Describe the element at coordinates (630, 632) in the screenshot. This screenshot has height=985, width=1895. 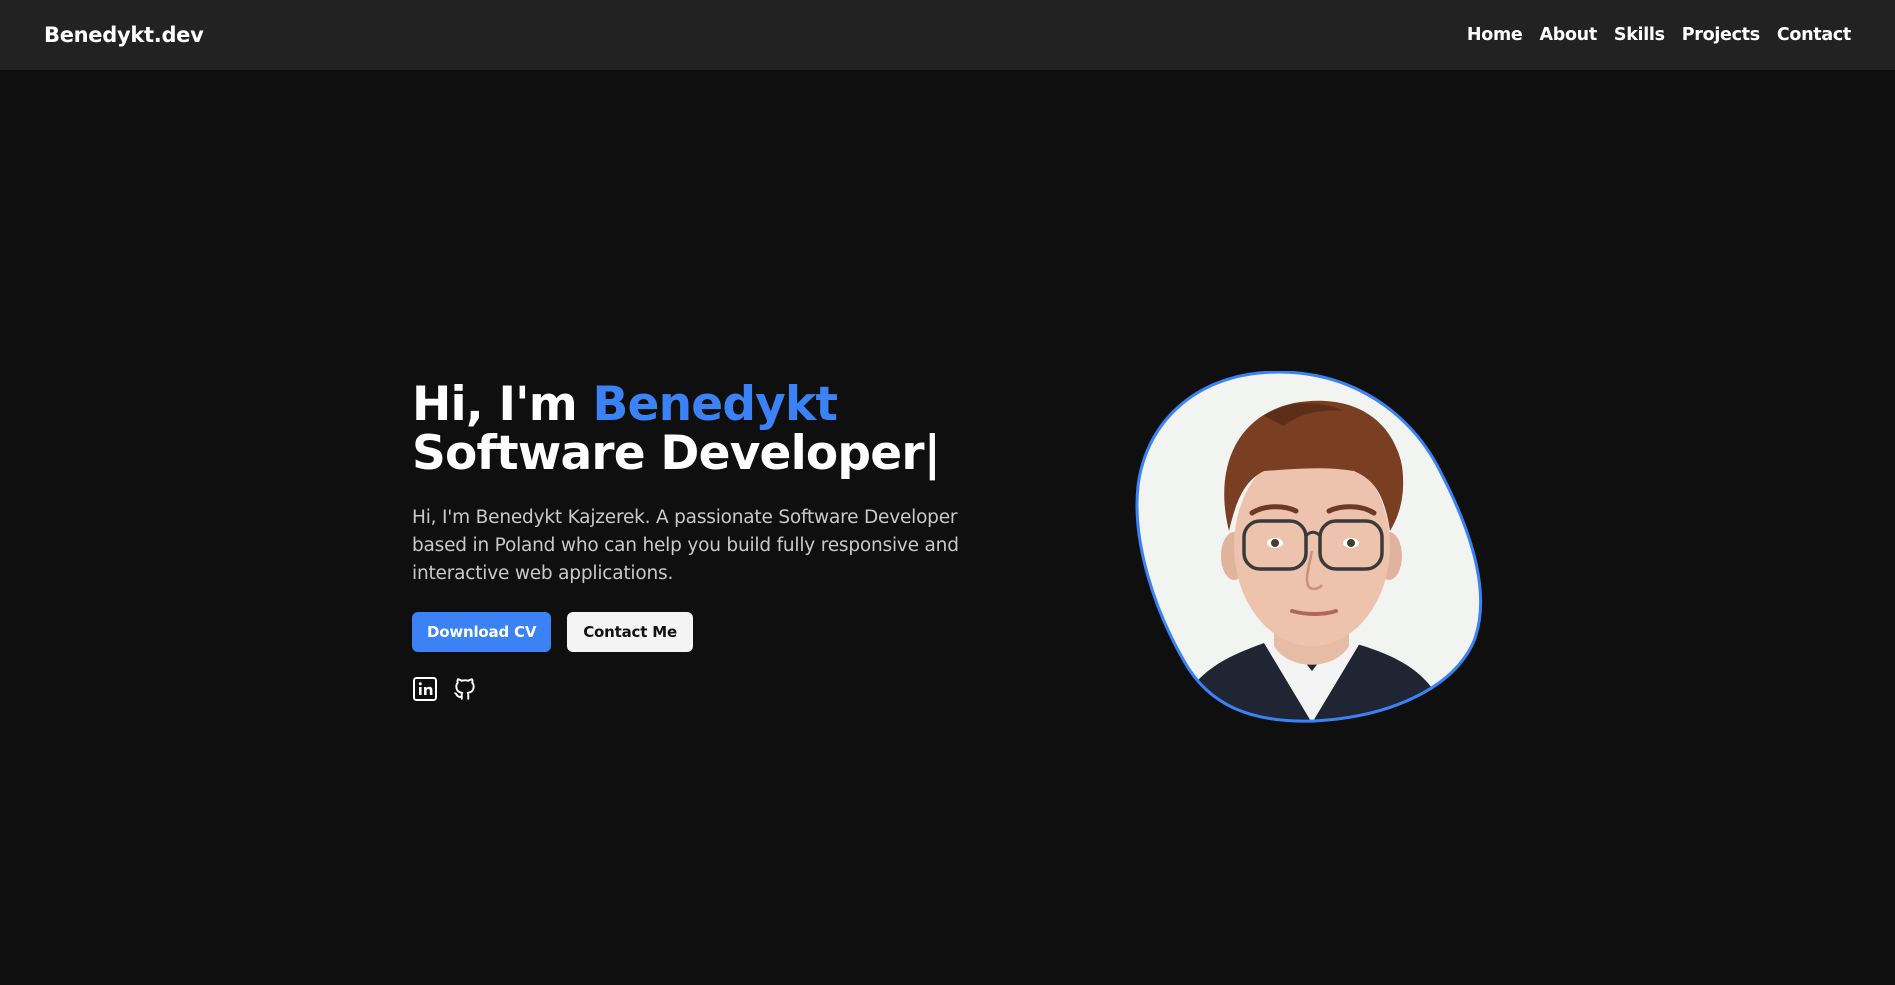
I see `contact-me-button: Contact Me` at that location.